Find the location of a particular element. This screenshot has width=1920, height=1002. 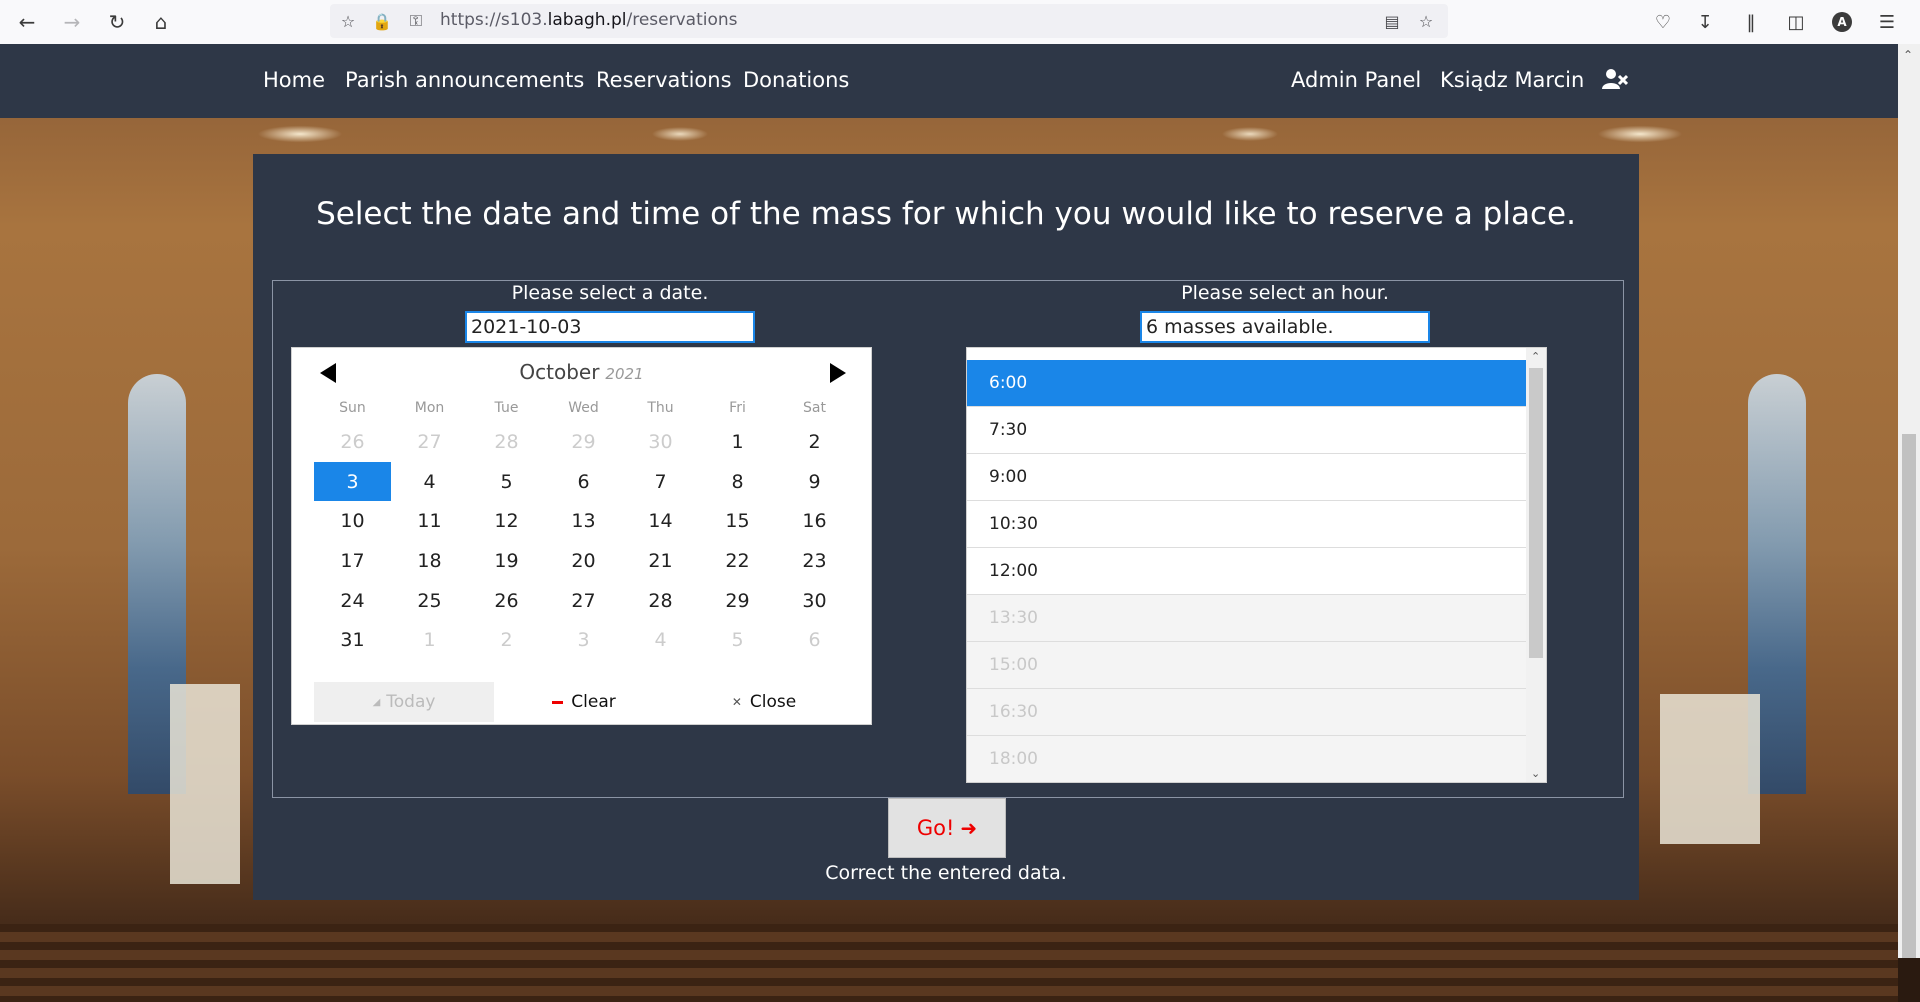

nav-donations: Donations is located at coordinates (796, 80).